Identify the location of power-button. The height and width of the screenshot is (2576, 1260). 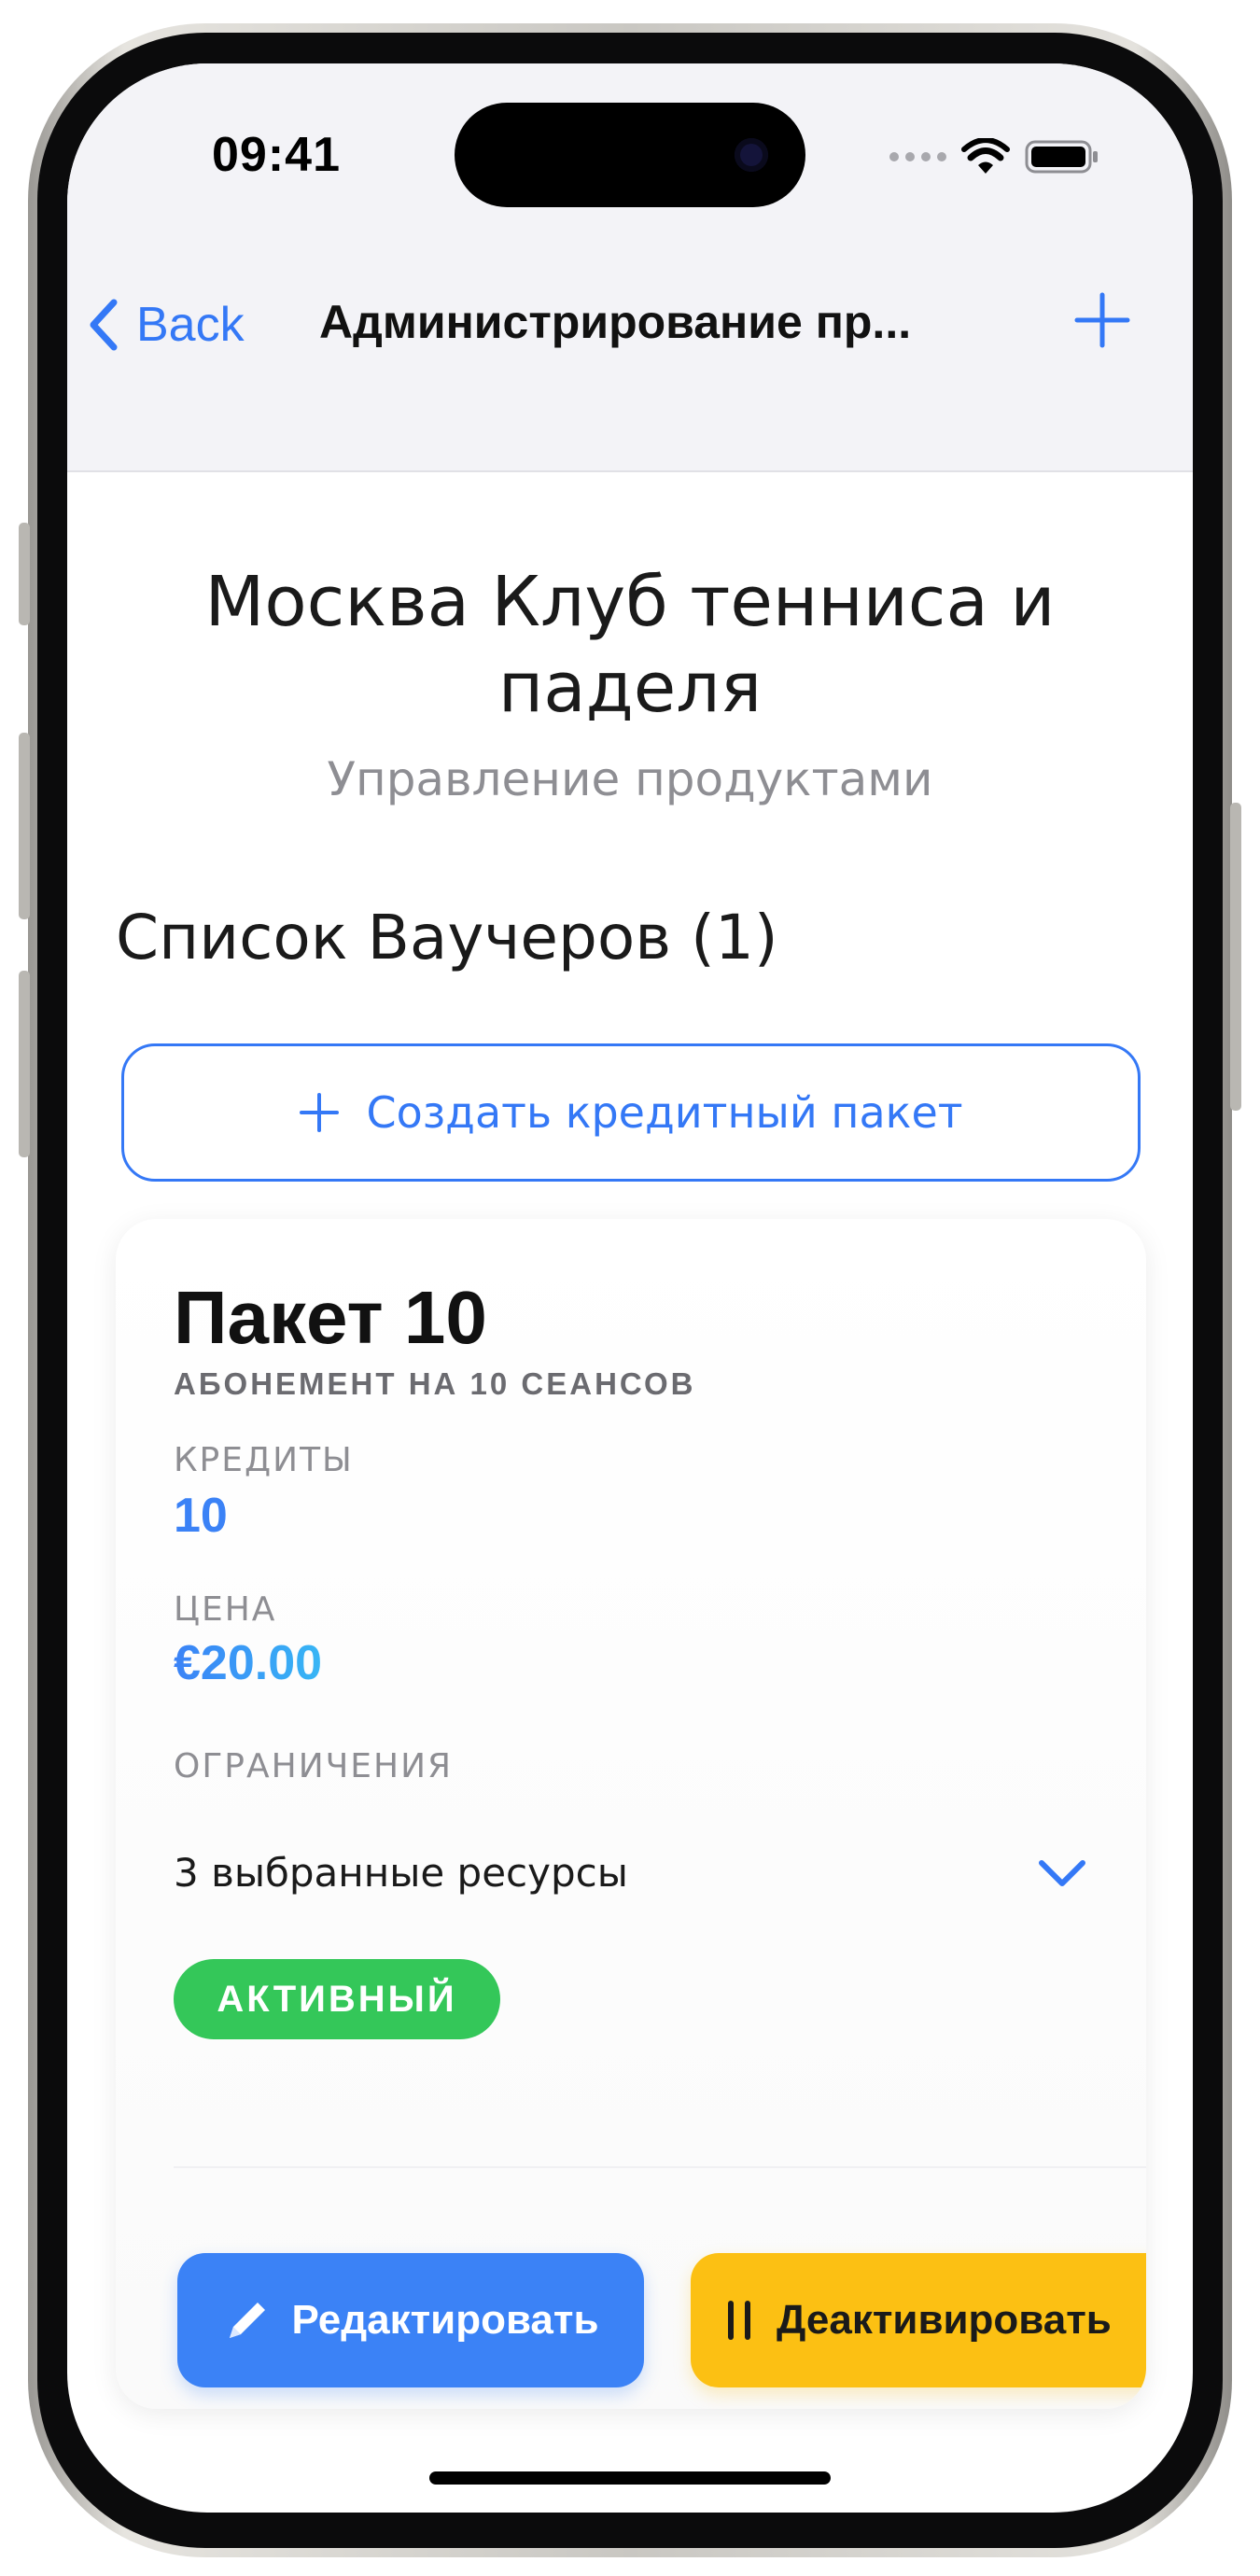
(1235, 957).